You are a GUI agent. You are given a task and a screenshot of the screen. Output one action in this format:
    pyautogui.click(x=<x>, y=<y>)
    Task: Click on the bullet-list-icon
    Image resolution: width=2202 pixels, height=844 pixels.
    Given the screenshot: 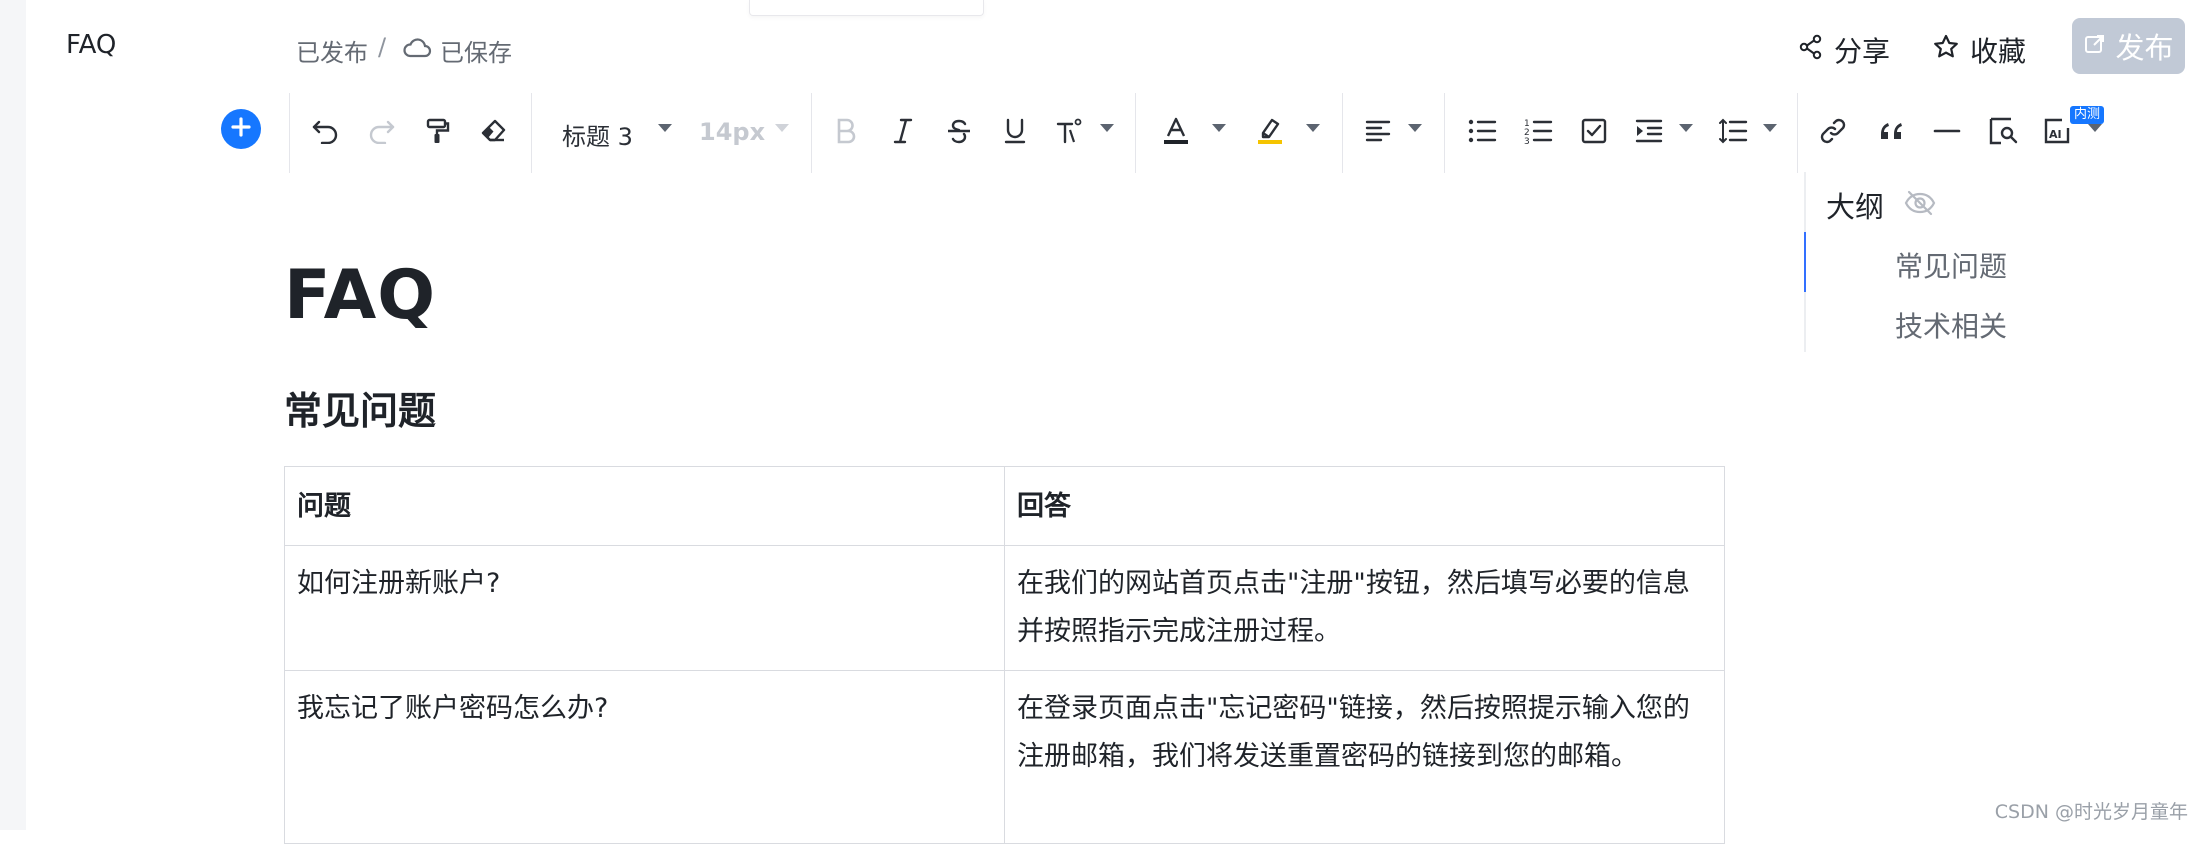 What is the action you would take?
    pyautogui.click(x=1482, y=131)
    